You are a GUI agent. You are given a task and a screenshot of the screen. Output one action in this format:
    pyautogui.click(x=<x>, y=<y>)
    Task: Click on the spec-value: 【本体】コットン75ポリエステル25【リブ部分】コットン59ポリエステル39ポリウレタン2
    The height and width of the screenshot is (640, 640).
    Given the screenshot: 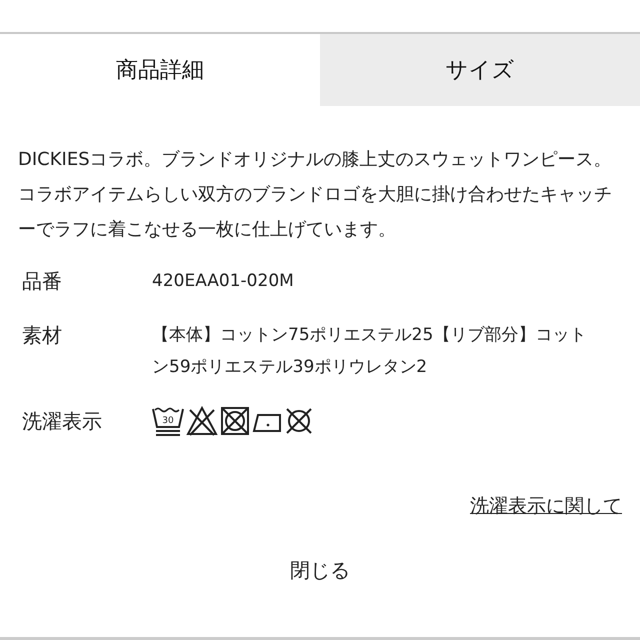 What is the action you would take?
    pyautogui.click(x=370, y=351)
    